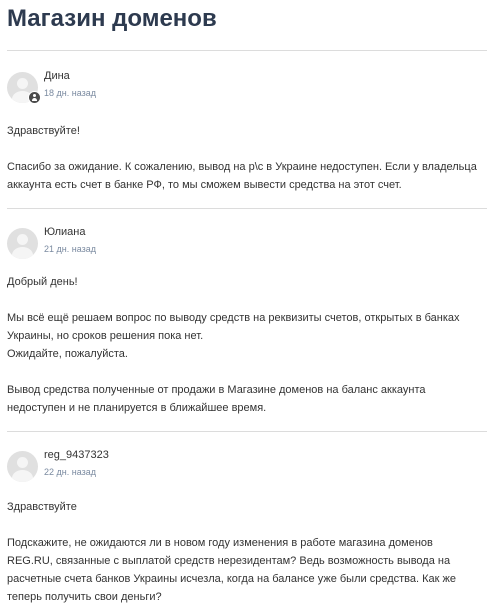  I want to click on comment-paragraph: Ожидайте, пожалуйста., so click(67, 354).